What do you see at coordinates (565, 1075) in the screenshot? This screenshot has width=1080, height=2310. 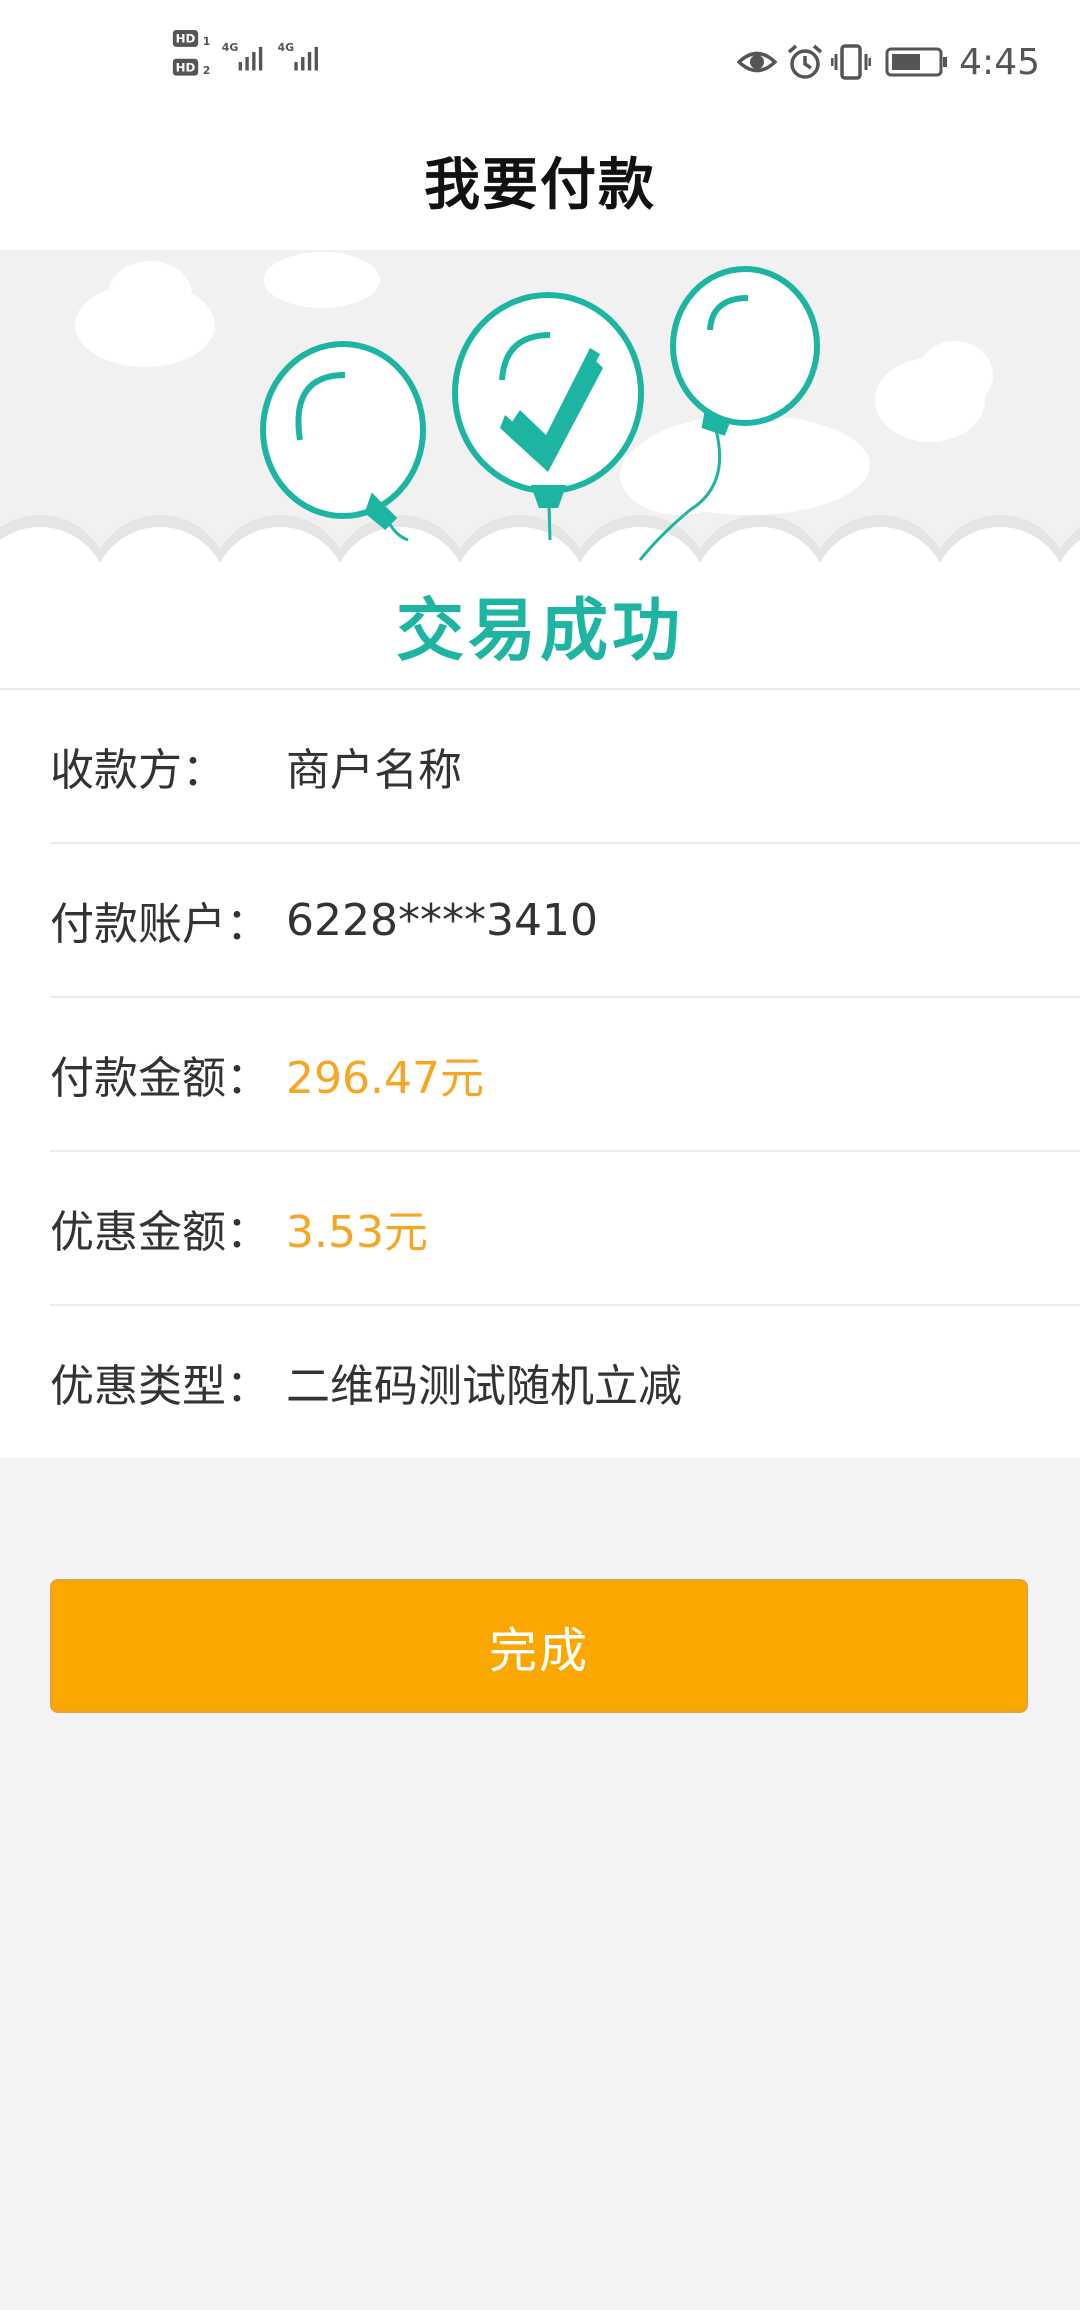 I see `detail-row-amount: 付款金额： 296.47元` at bounding box center [565, 1075].